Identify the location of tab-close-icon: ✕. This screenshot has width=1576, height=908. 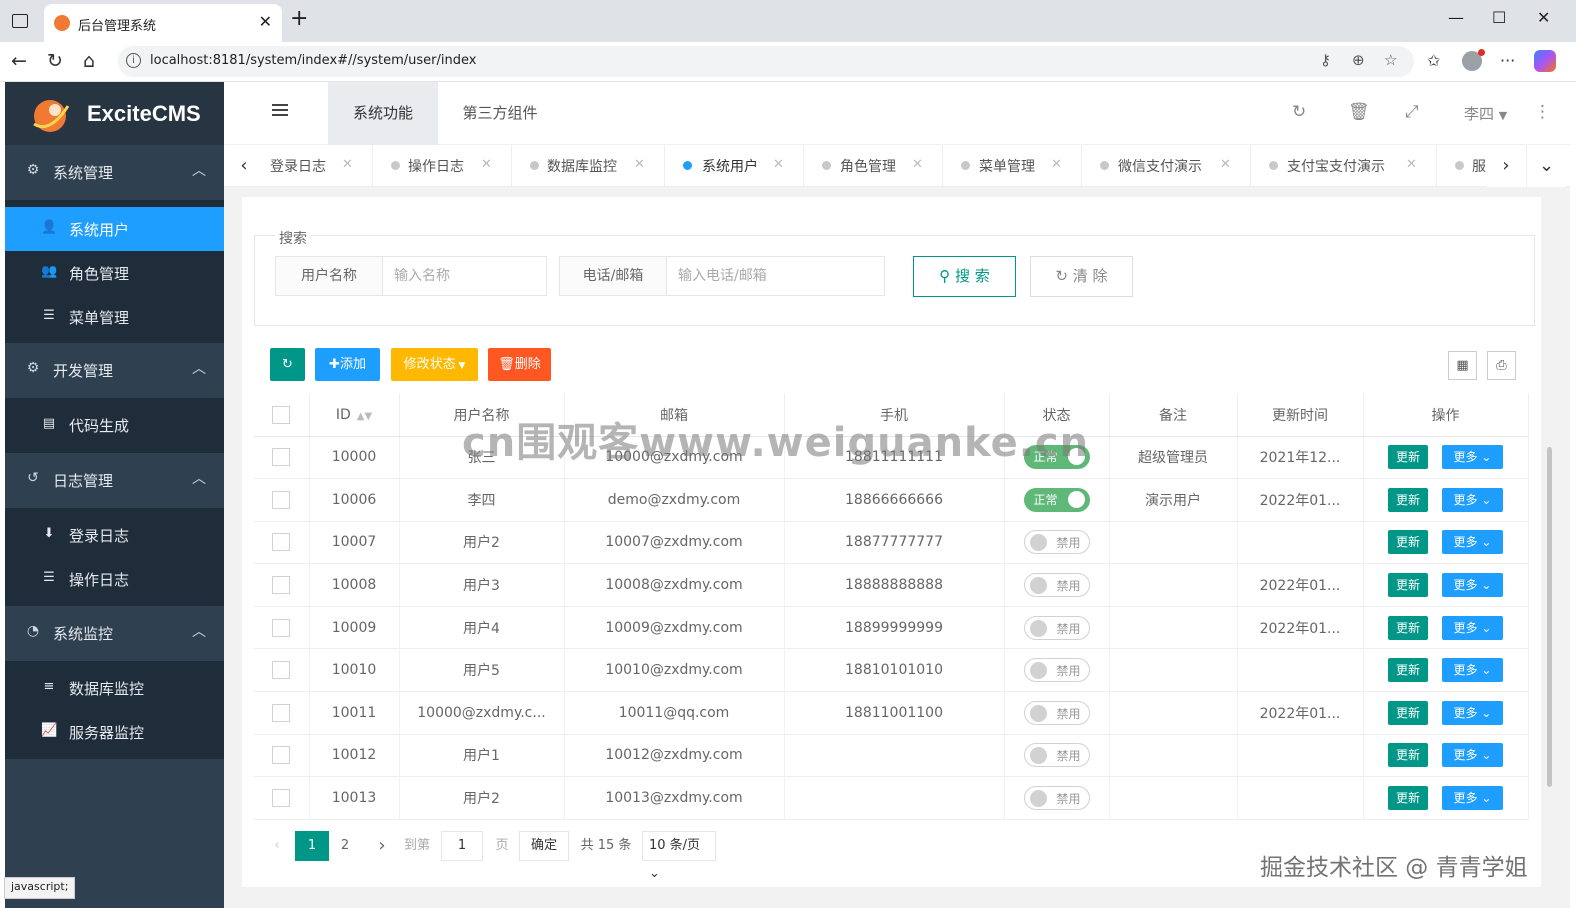
(265, 21).